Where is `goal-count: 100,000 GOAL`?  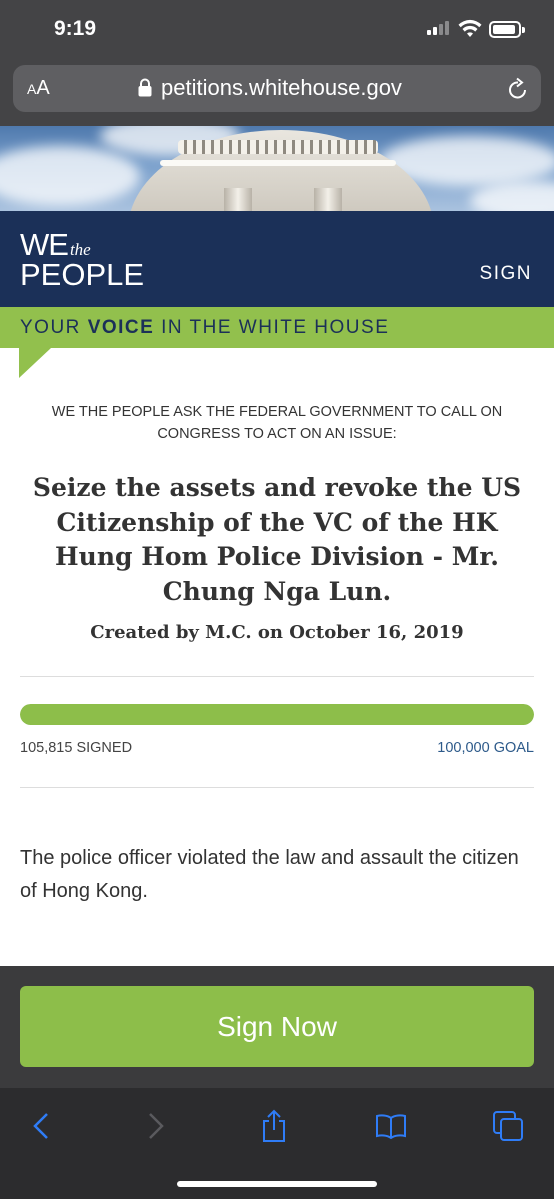
goal-count: 100,000 GOAL is located at coordinates (485, 748).